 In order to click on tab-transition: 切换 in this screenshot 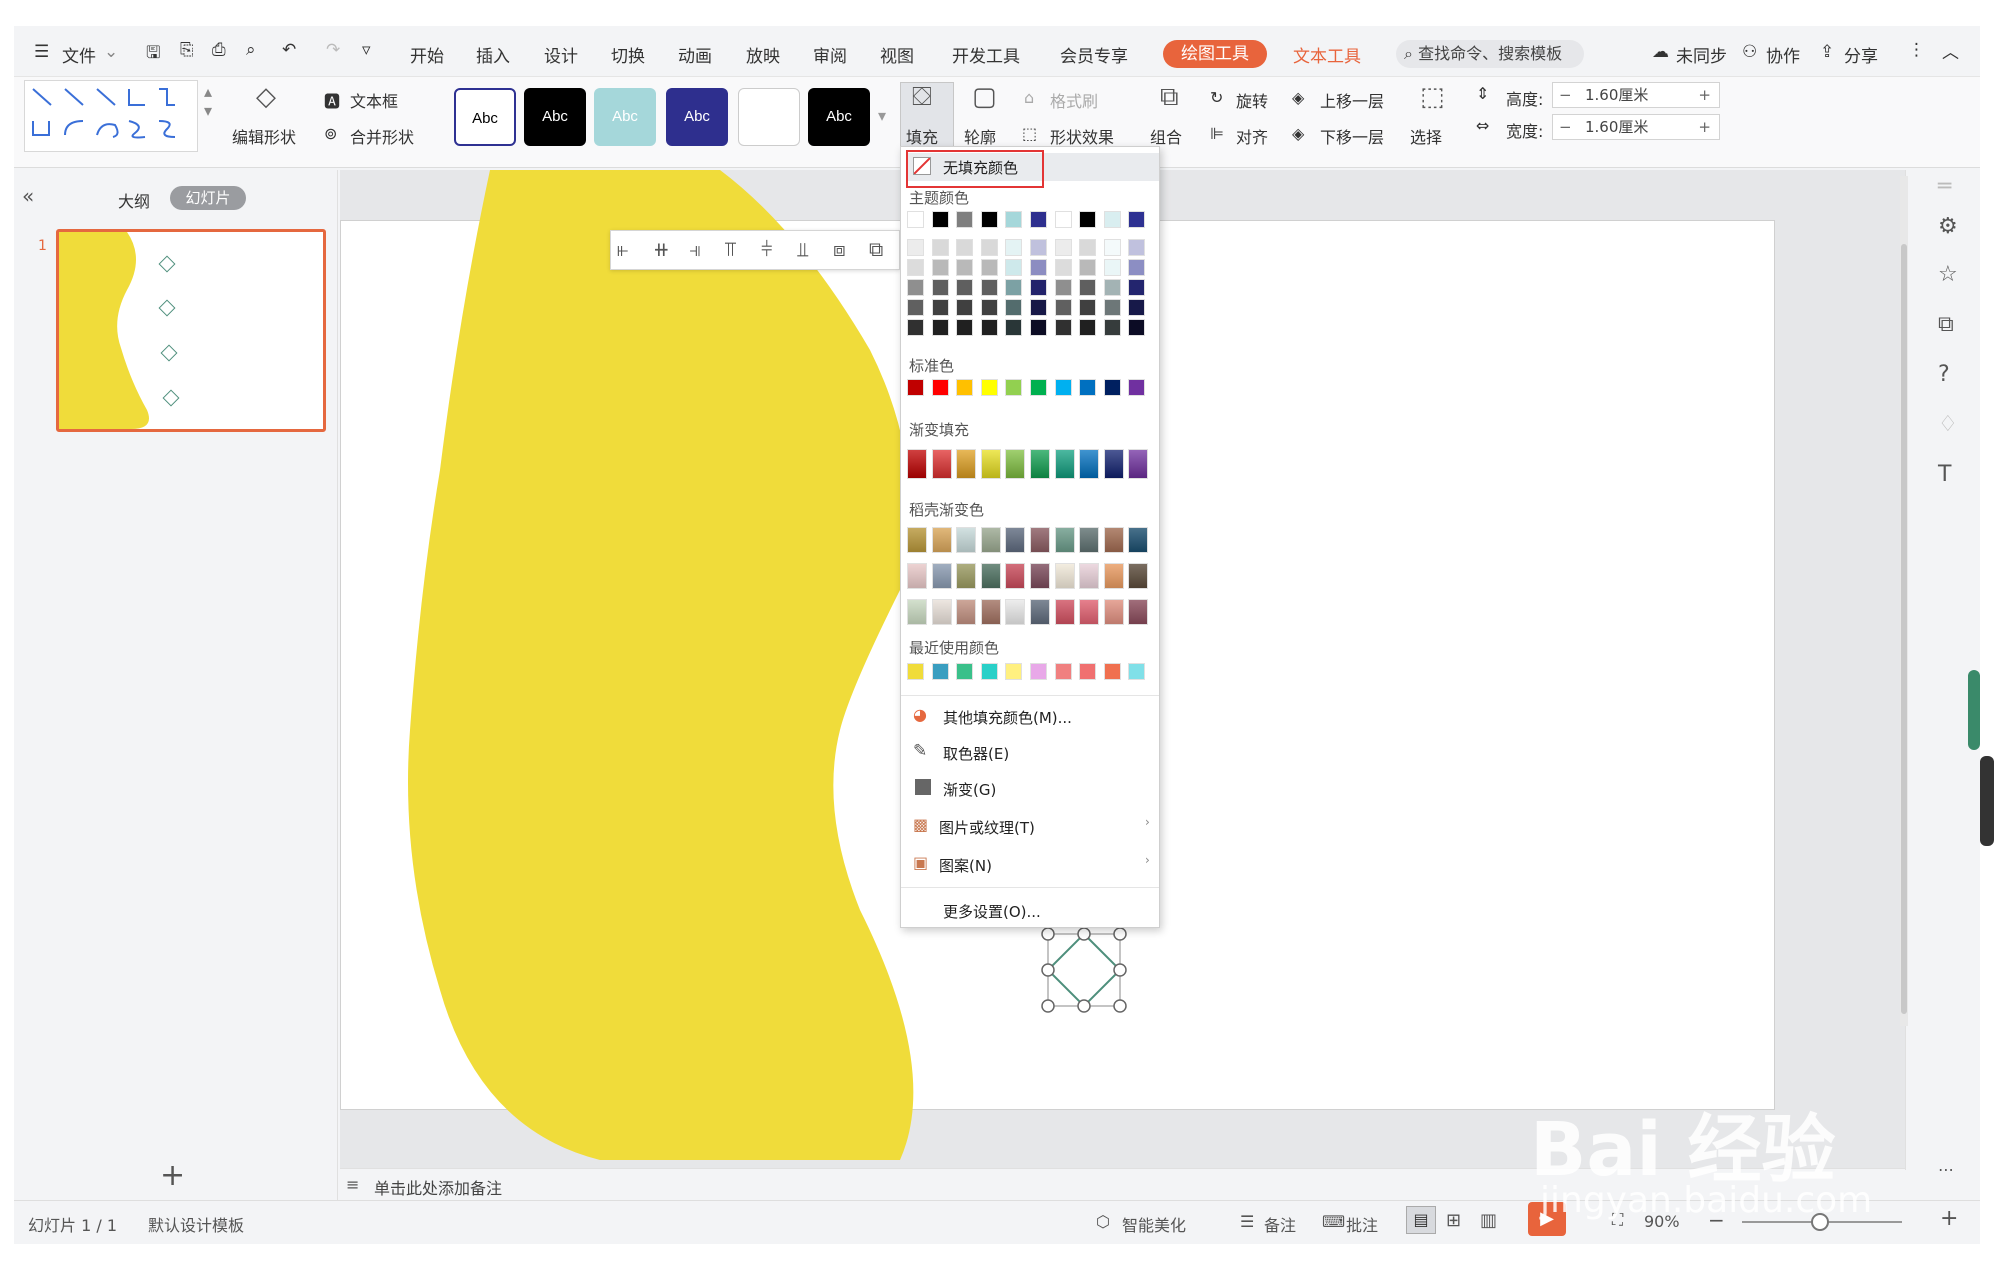, I will do `click(628, 54)`.